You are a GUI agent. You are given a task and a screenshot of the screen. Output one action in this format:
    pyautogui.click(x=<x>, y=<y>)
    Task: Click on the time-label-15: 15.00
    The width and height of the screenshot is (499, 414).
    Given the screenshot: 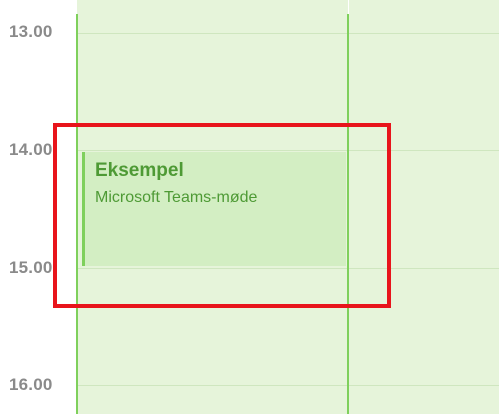 What is the action you would take?
    pyautogui.click(x=31, y=267)
    